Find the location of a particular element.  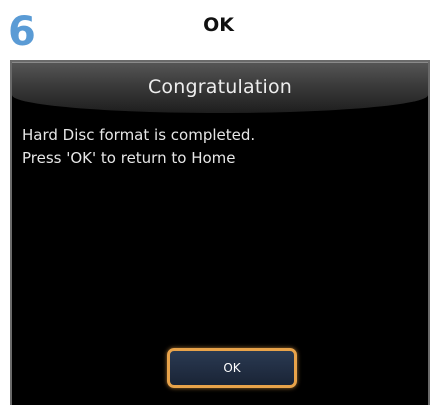

ok-button: OK is located at coordinates (232, 368).